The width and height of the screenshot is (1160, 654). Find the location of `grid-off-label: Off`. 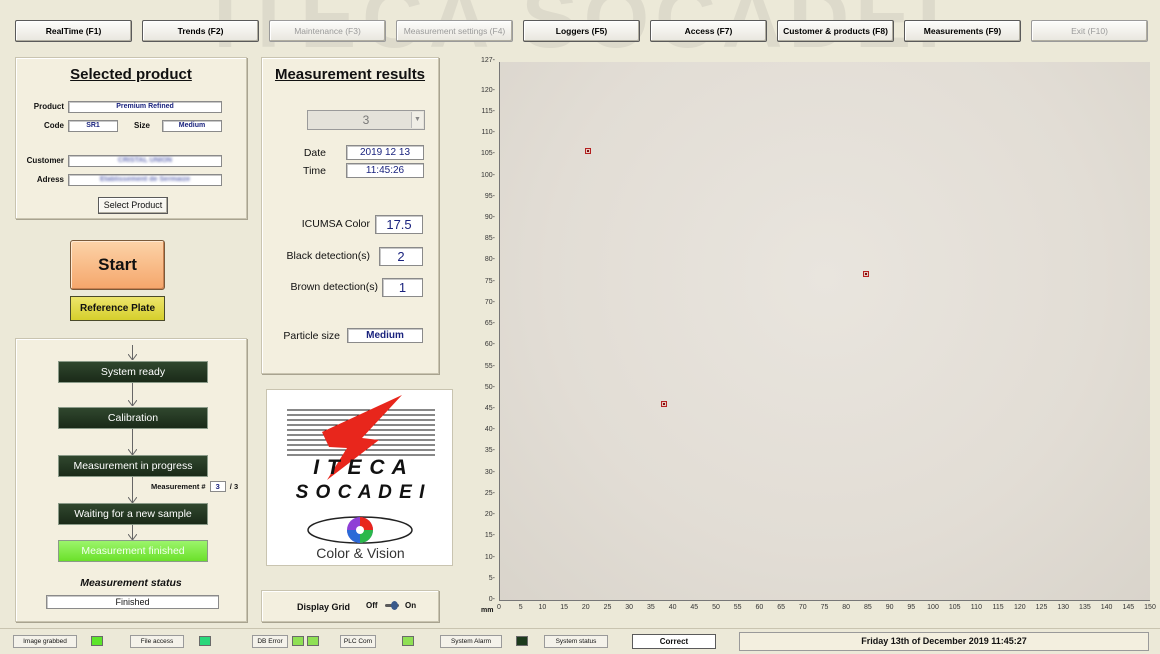

grid-off-label: Off is located at coordinates (372, 605).